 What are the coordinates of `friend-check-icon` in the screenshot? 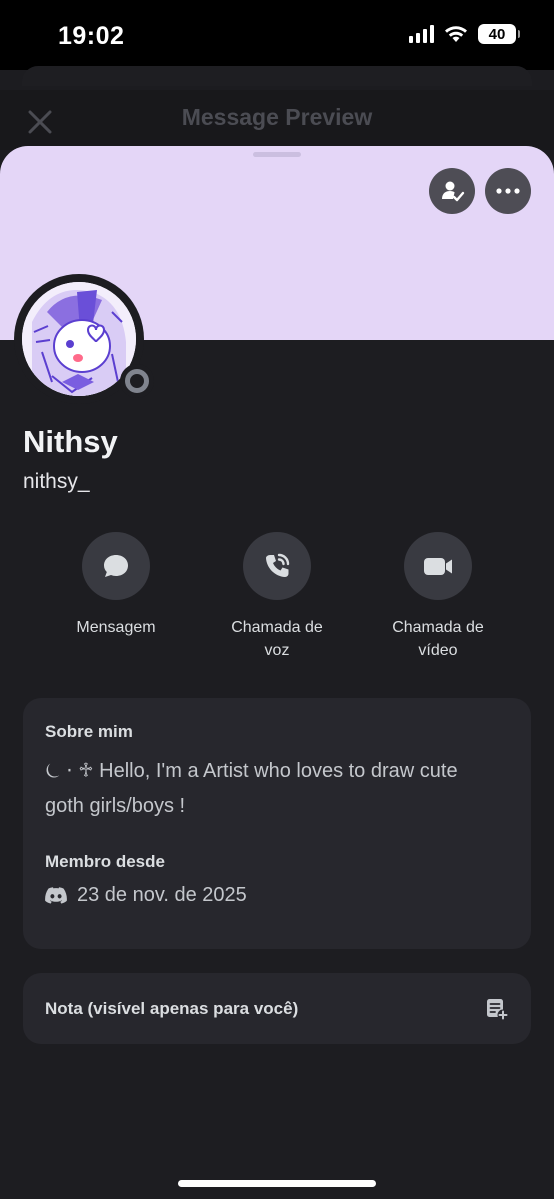 It's located at (453, 191).